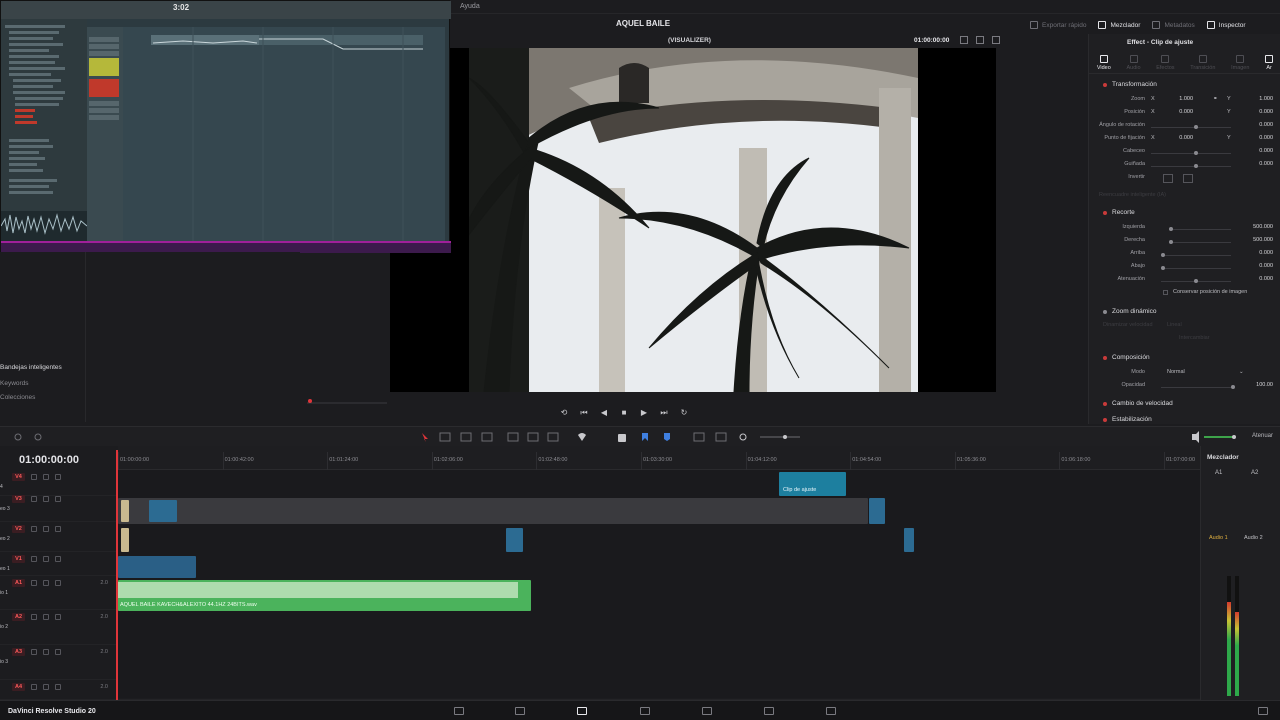 Image resolution: width=1280 pixels, height=720 pixels. What do you see at coordinates (604, 413) in the screenshot?
I see `play-reverse-icon: ◀` at bounding box center [604, 413].